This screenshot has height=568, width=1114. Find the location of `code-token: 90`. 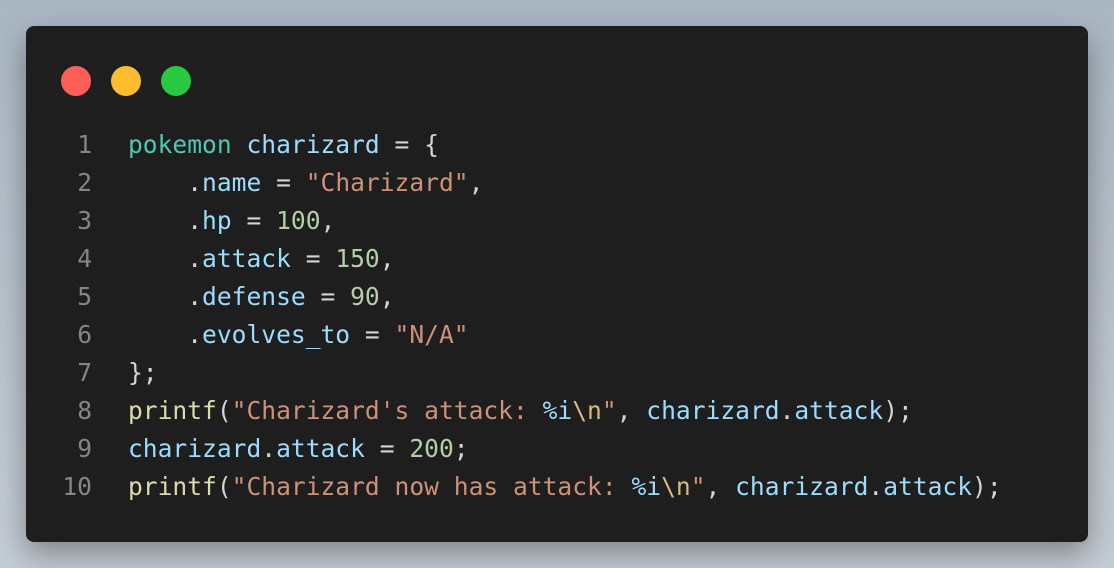

code-token: 90 is located at coordinates (365, 296).